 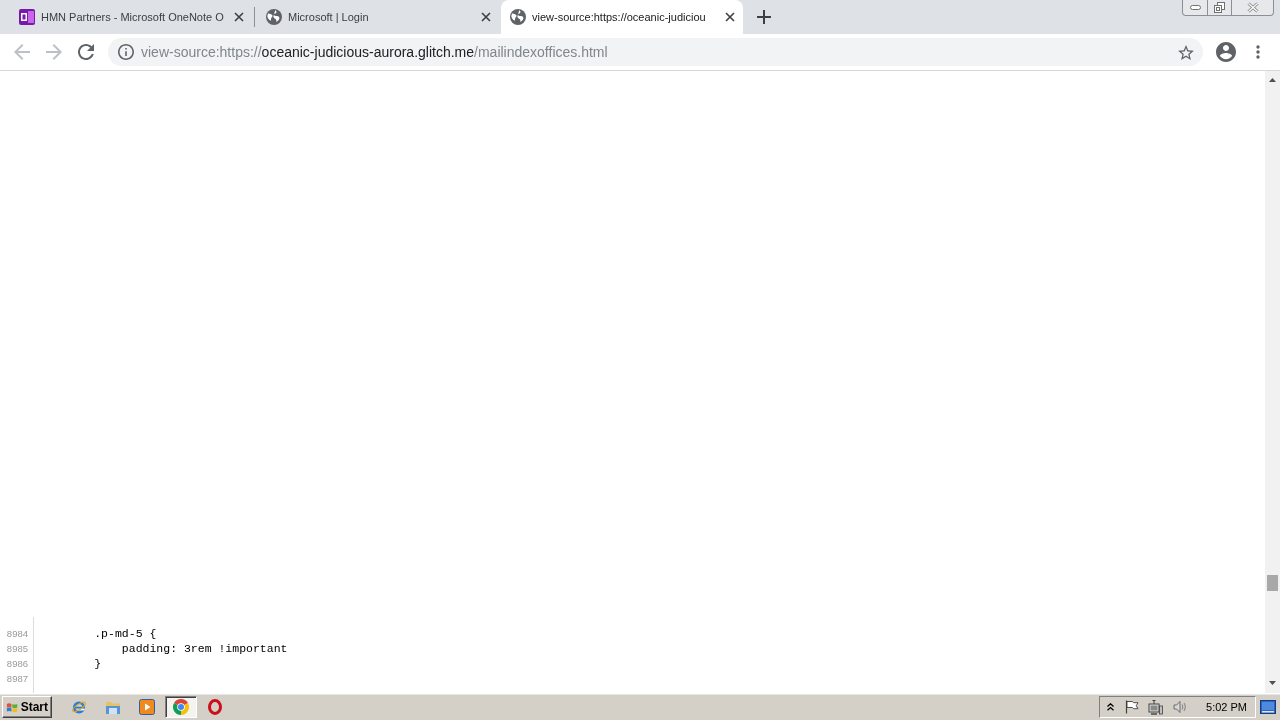 I want to click on line-number: 8986, so click(x=17, y=664).